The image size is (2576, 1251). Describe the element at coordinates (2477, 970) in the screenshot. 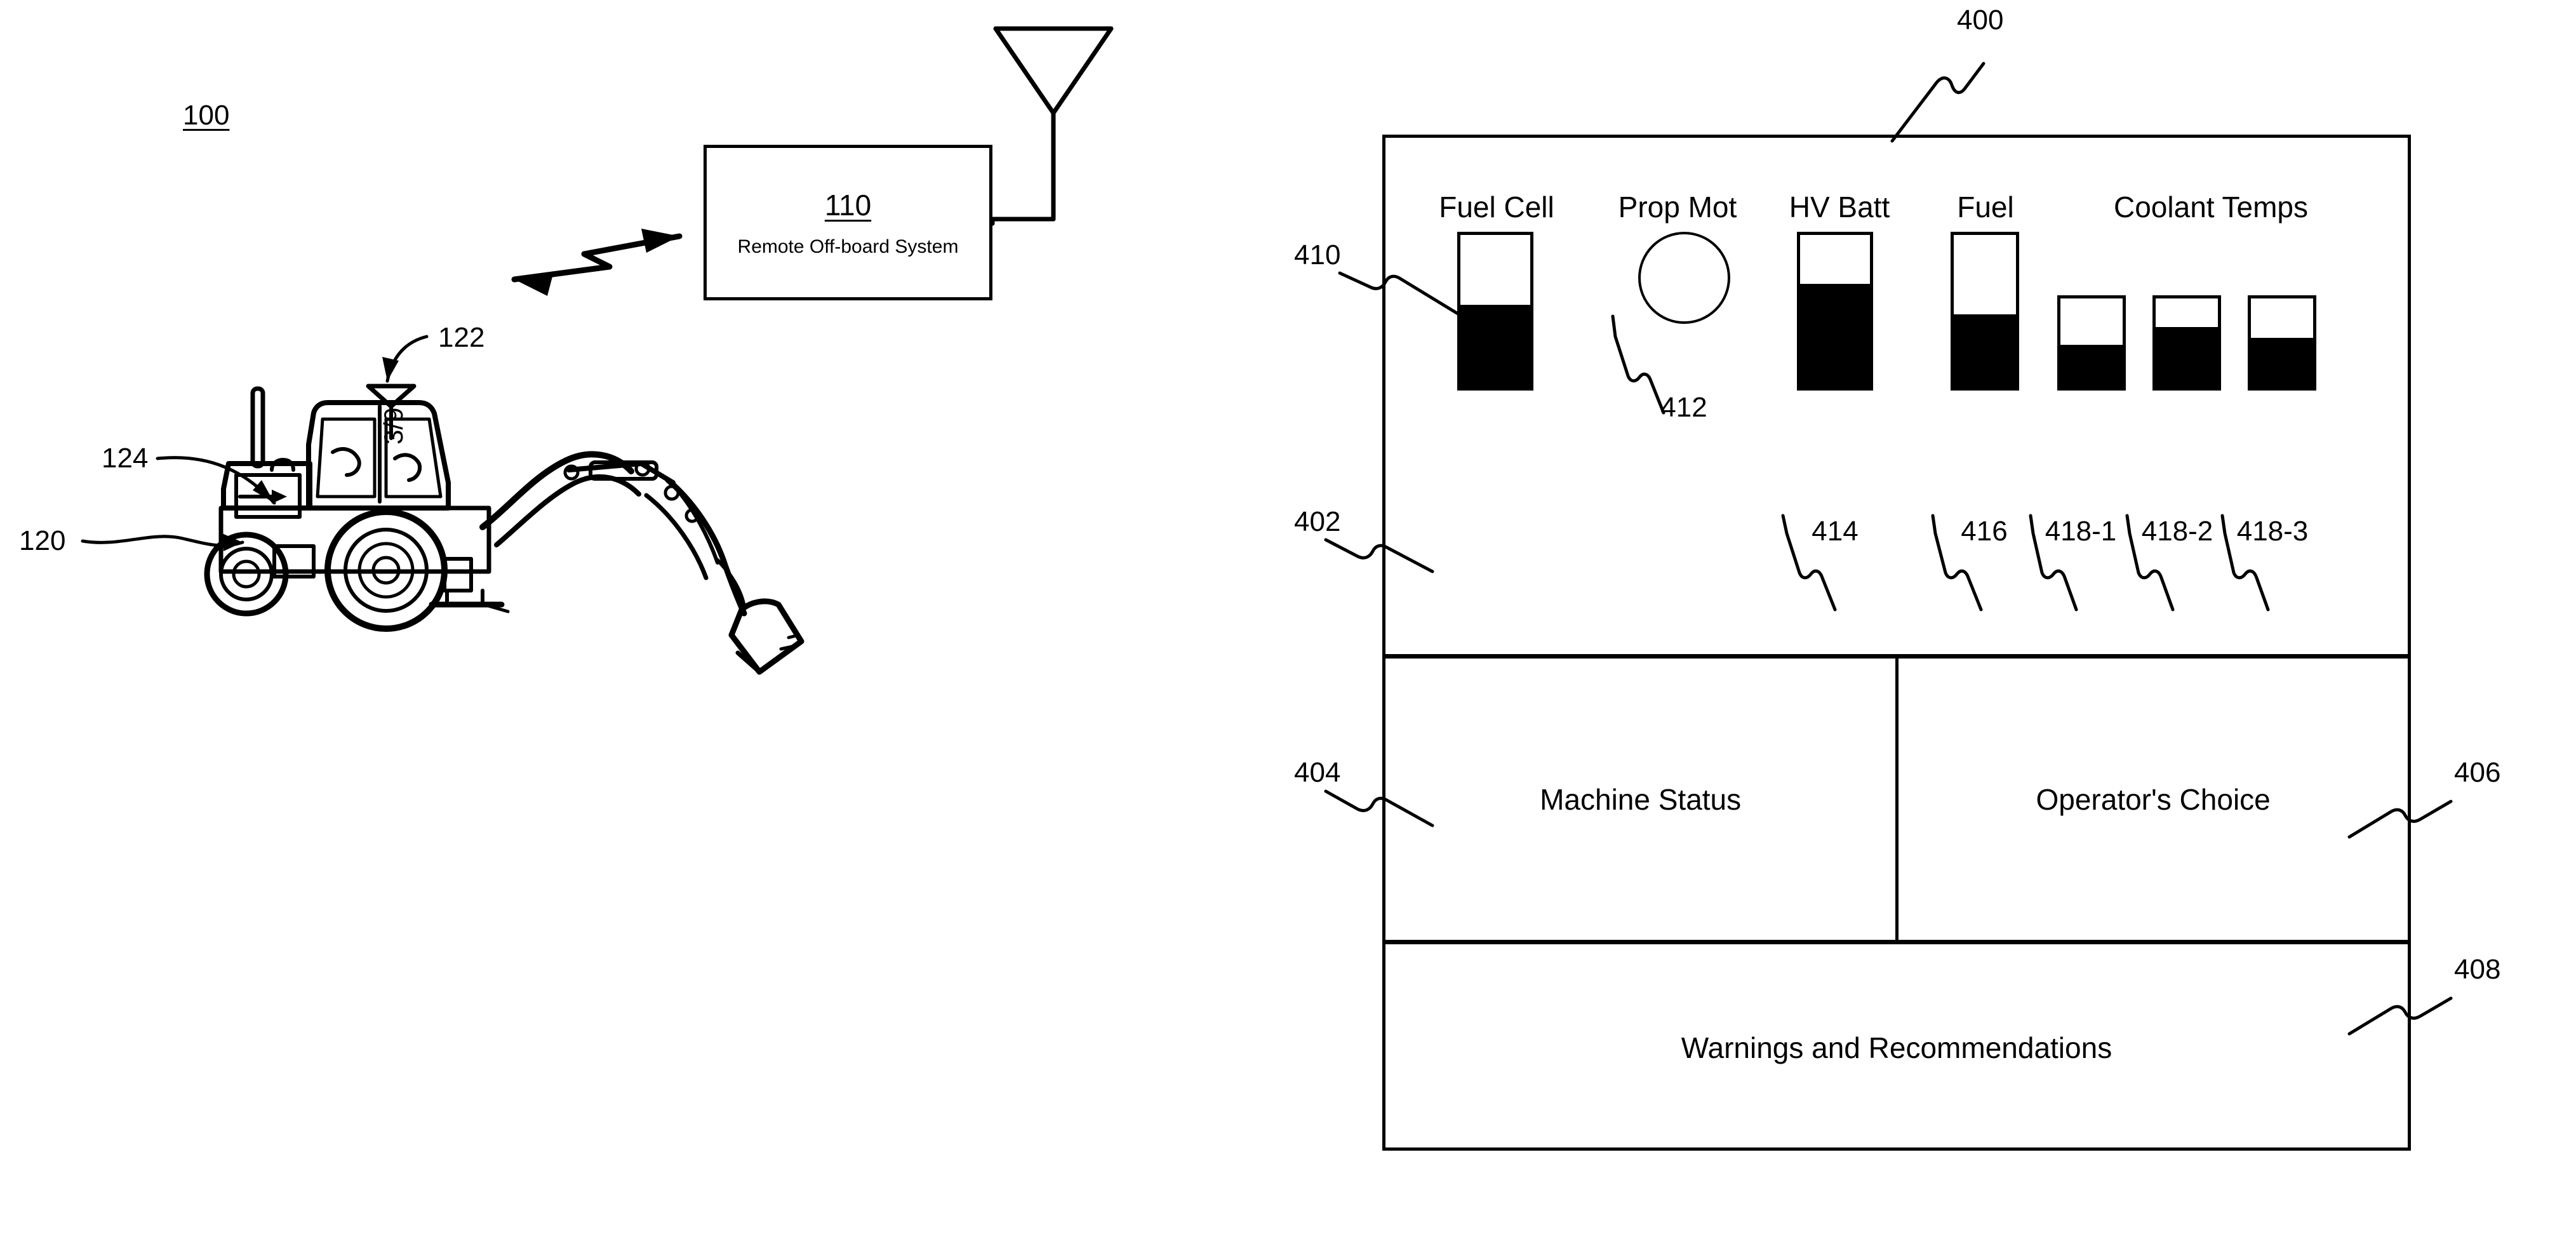

I see `ref-408-warnings-region: 408` at that location.